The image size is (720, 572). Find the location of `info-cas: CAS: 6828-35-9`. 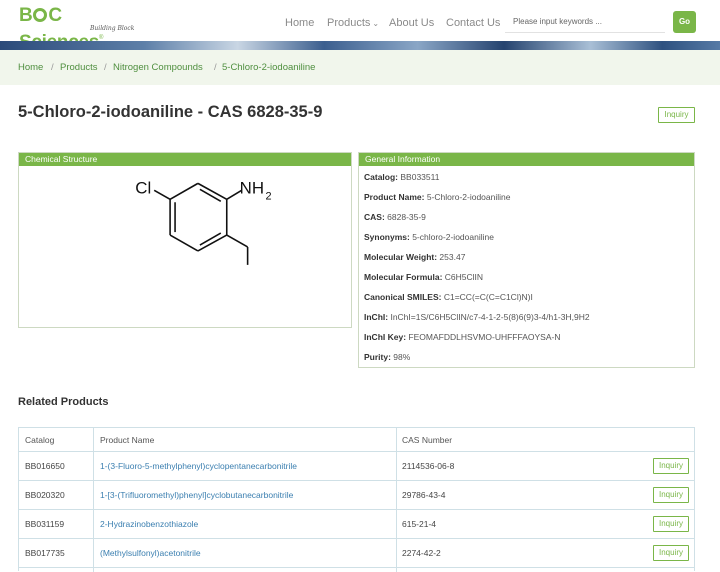

info-cas: CAS: 6828-35-9 is located at coordinates (395, 217).